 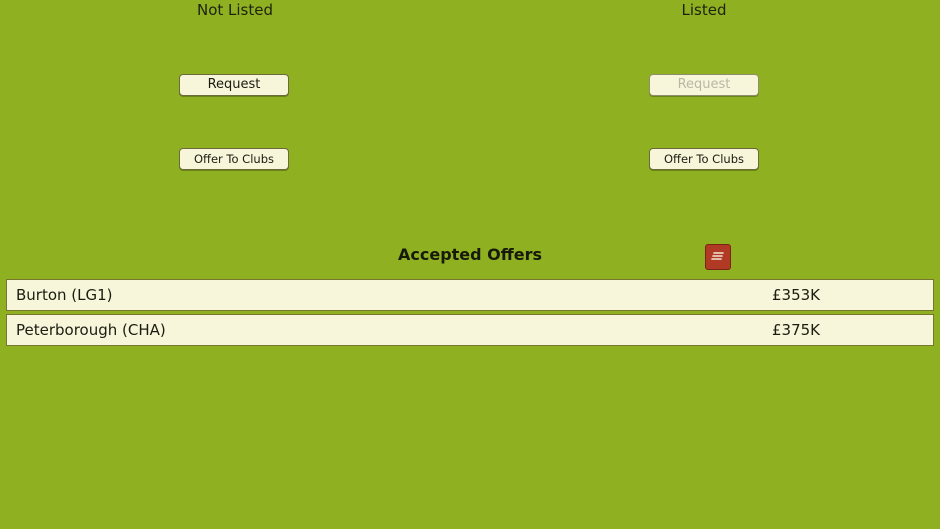 What do you see at coordinates (64, 295) in the screenshot?
I see `offer-club: Burton (LG1)` at bounding box center [64, 295].